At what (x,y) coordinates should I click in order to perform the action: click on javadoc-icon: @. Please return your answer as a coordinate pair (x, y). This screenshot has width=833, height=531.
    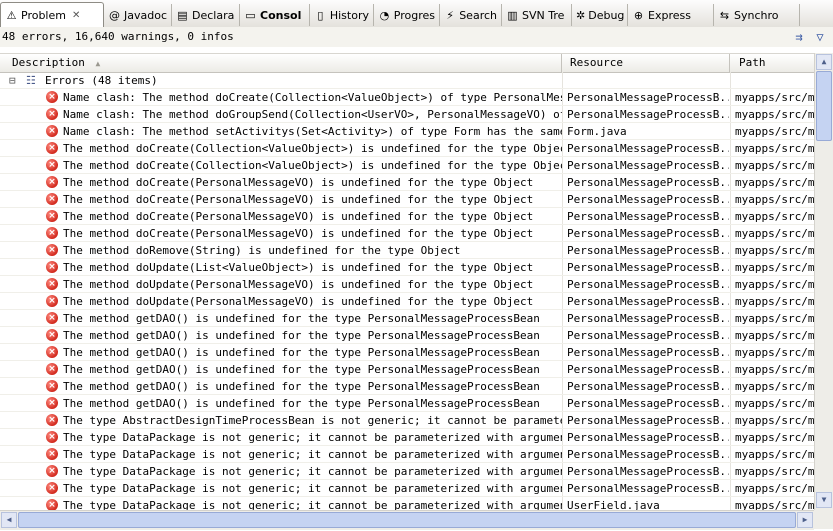
    Looking at the image, I should click on (114, 15).